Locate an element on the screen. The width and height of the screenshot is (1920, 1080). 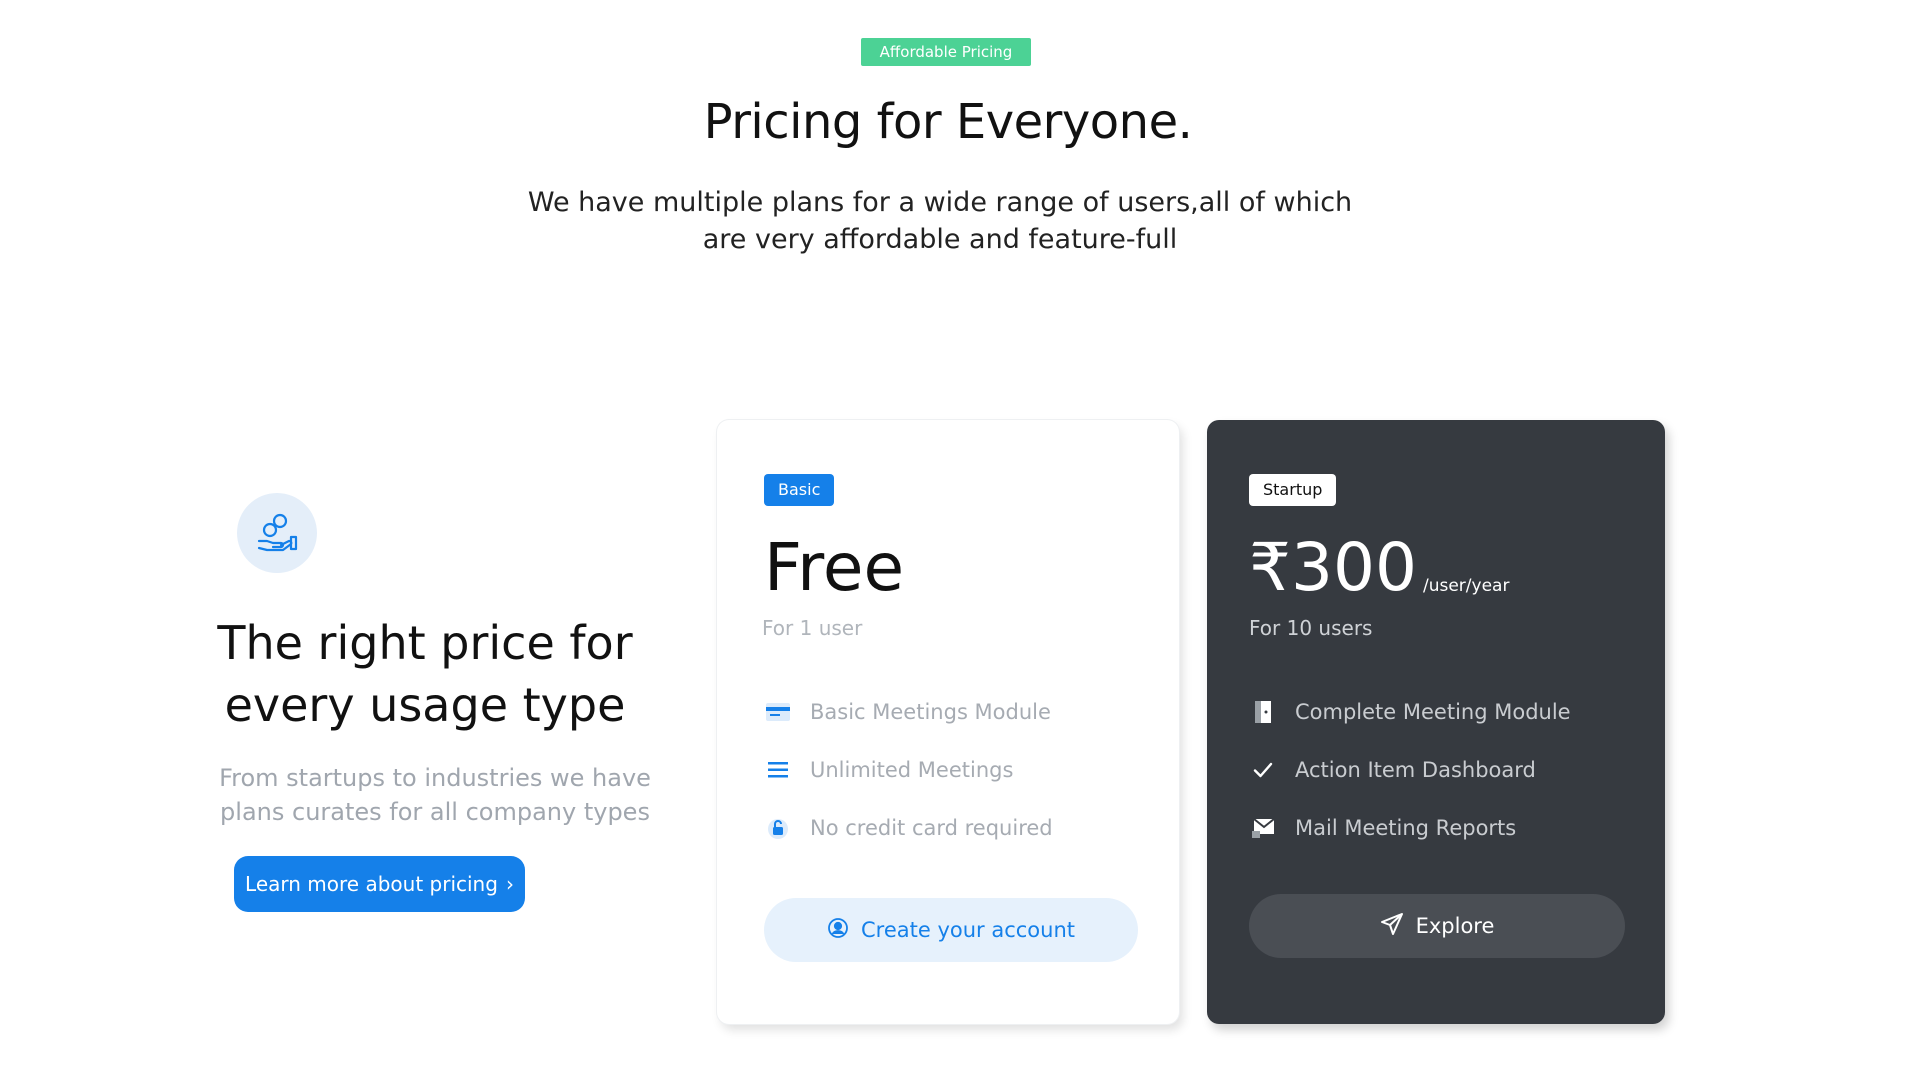
learn-more-pricing-button: Learn more about pricing › is located at coordinates (379, 884).